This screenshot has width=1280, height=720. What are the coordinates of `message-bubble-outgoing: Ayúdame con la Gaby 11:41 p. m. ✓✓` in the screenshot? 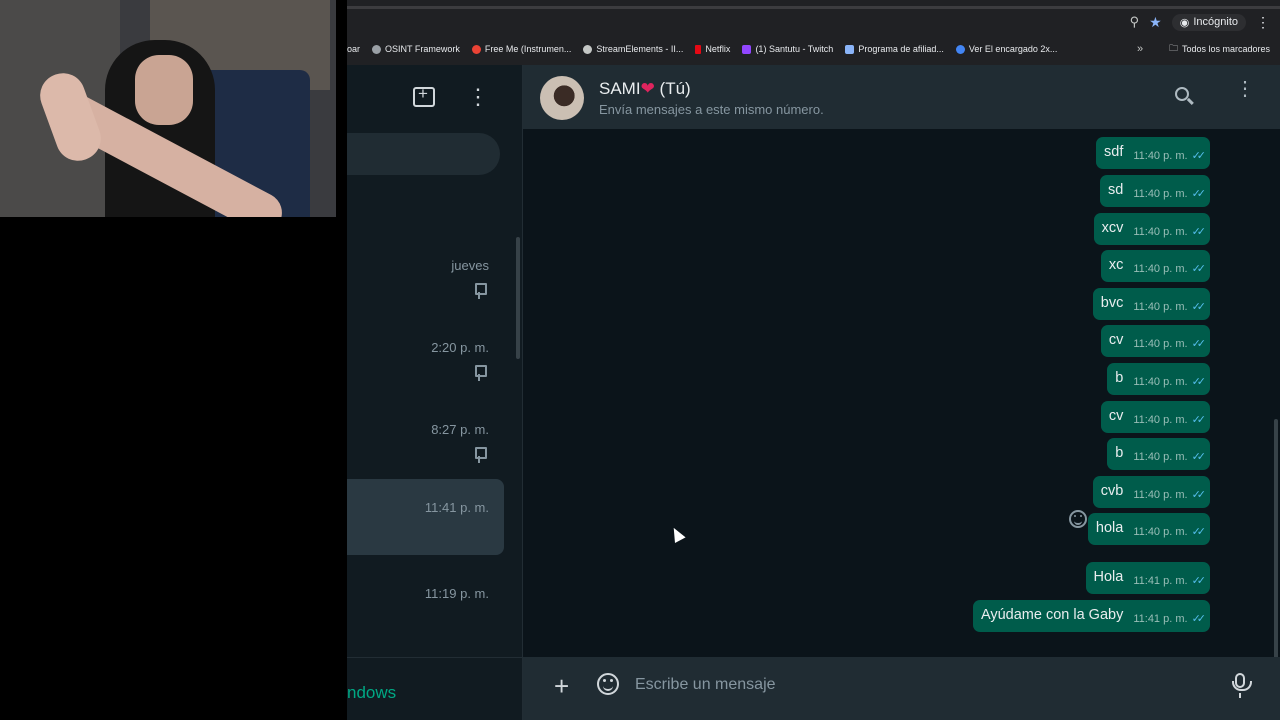 It's located at (1091, 616).